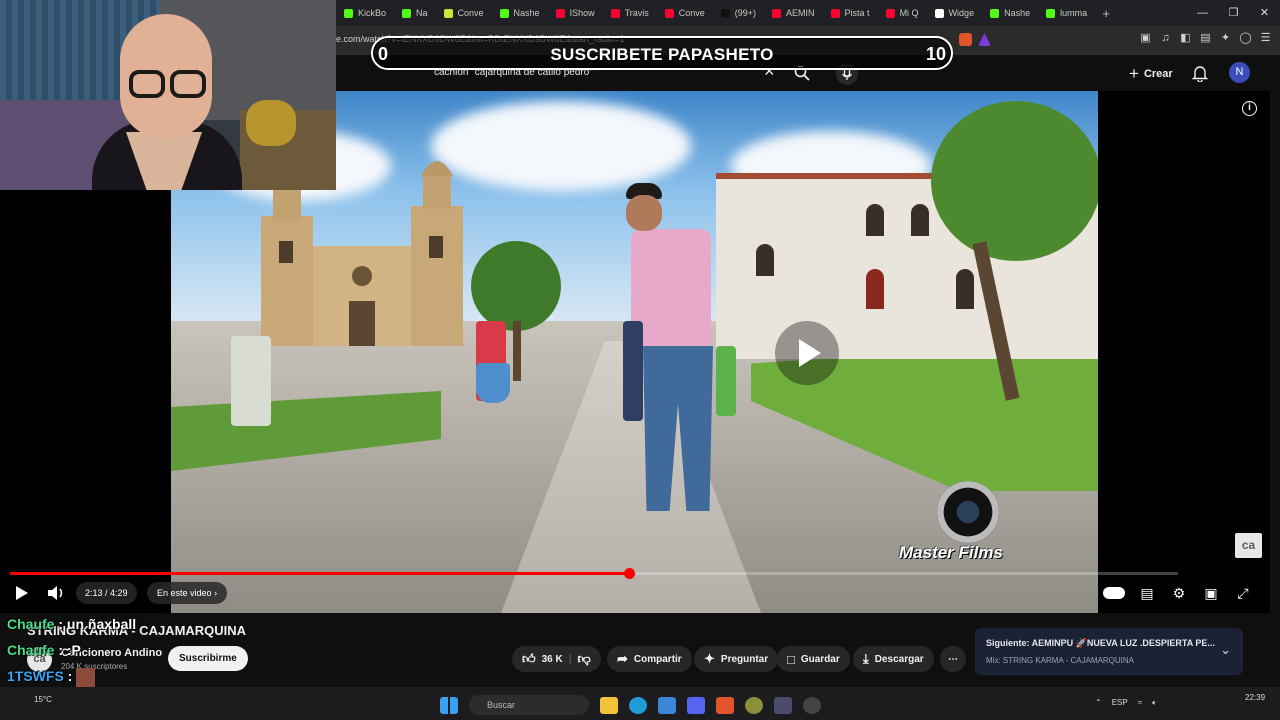 The width and height of the screenshot is (1280, 720). I want to click on brave-shield-icon, so click(965, 39).